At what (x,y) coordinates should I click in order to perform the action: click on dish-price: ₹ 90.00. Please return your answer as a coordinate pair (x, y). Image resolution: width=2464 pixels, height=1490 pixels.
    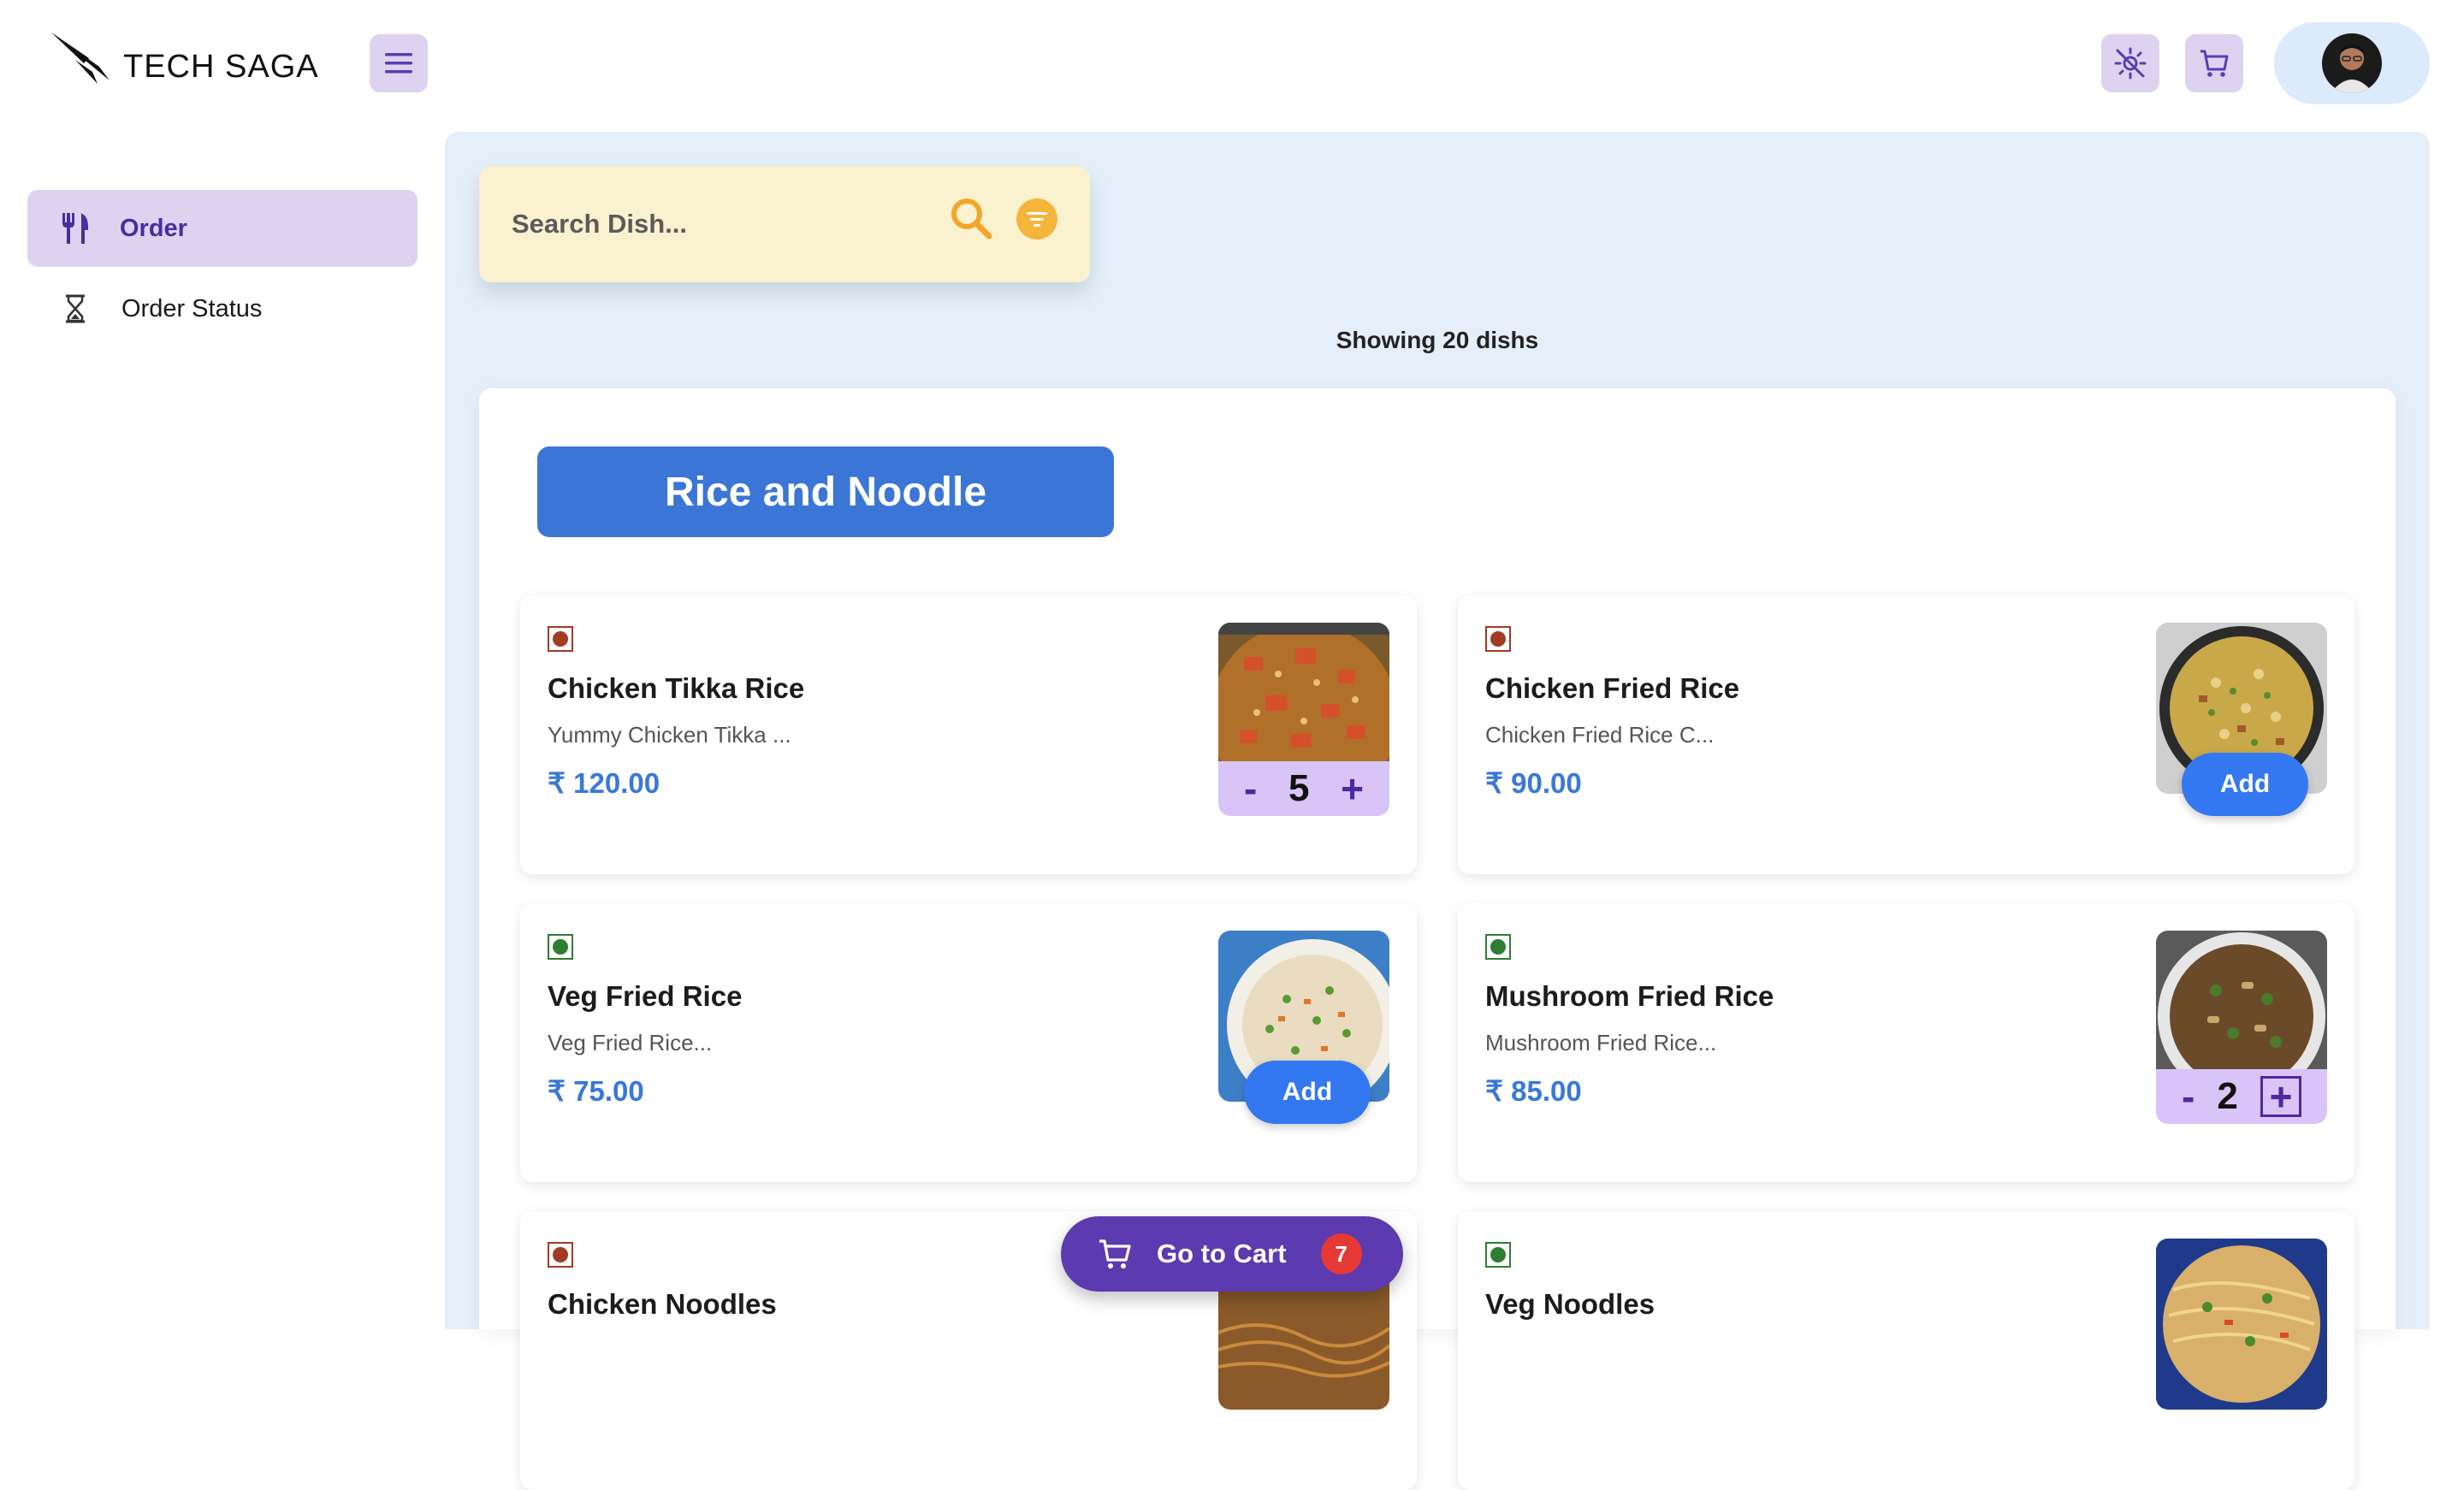
    Looking at the image, I should click on (1533, 783).